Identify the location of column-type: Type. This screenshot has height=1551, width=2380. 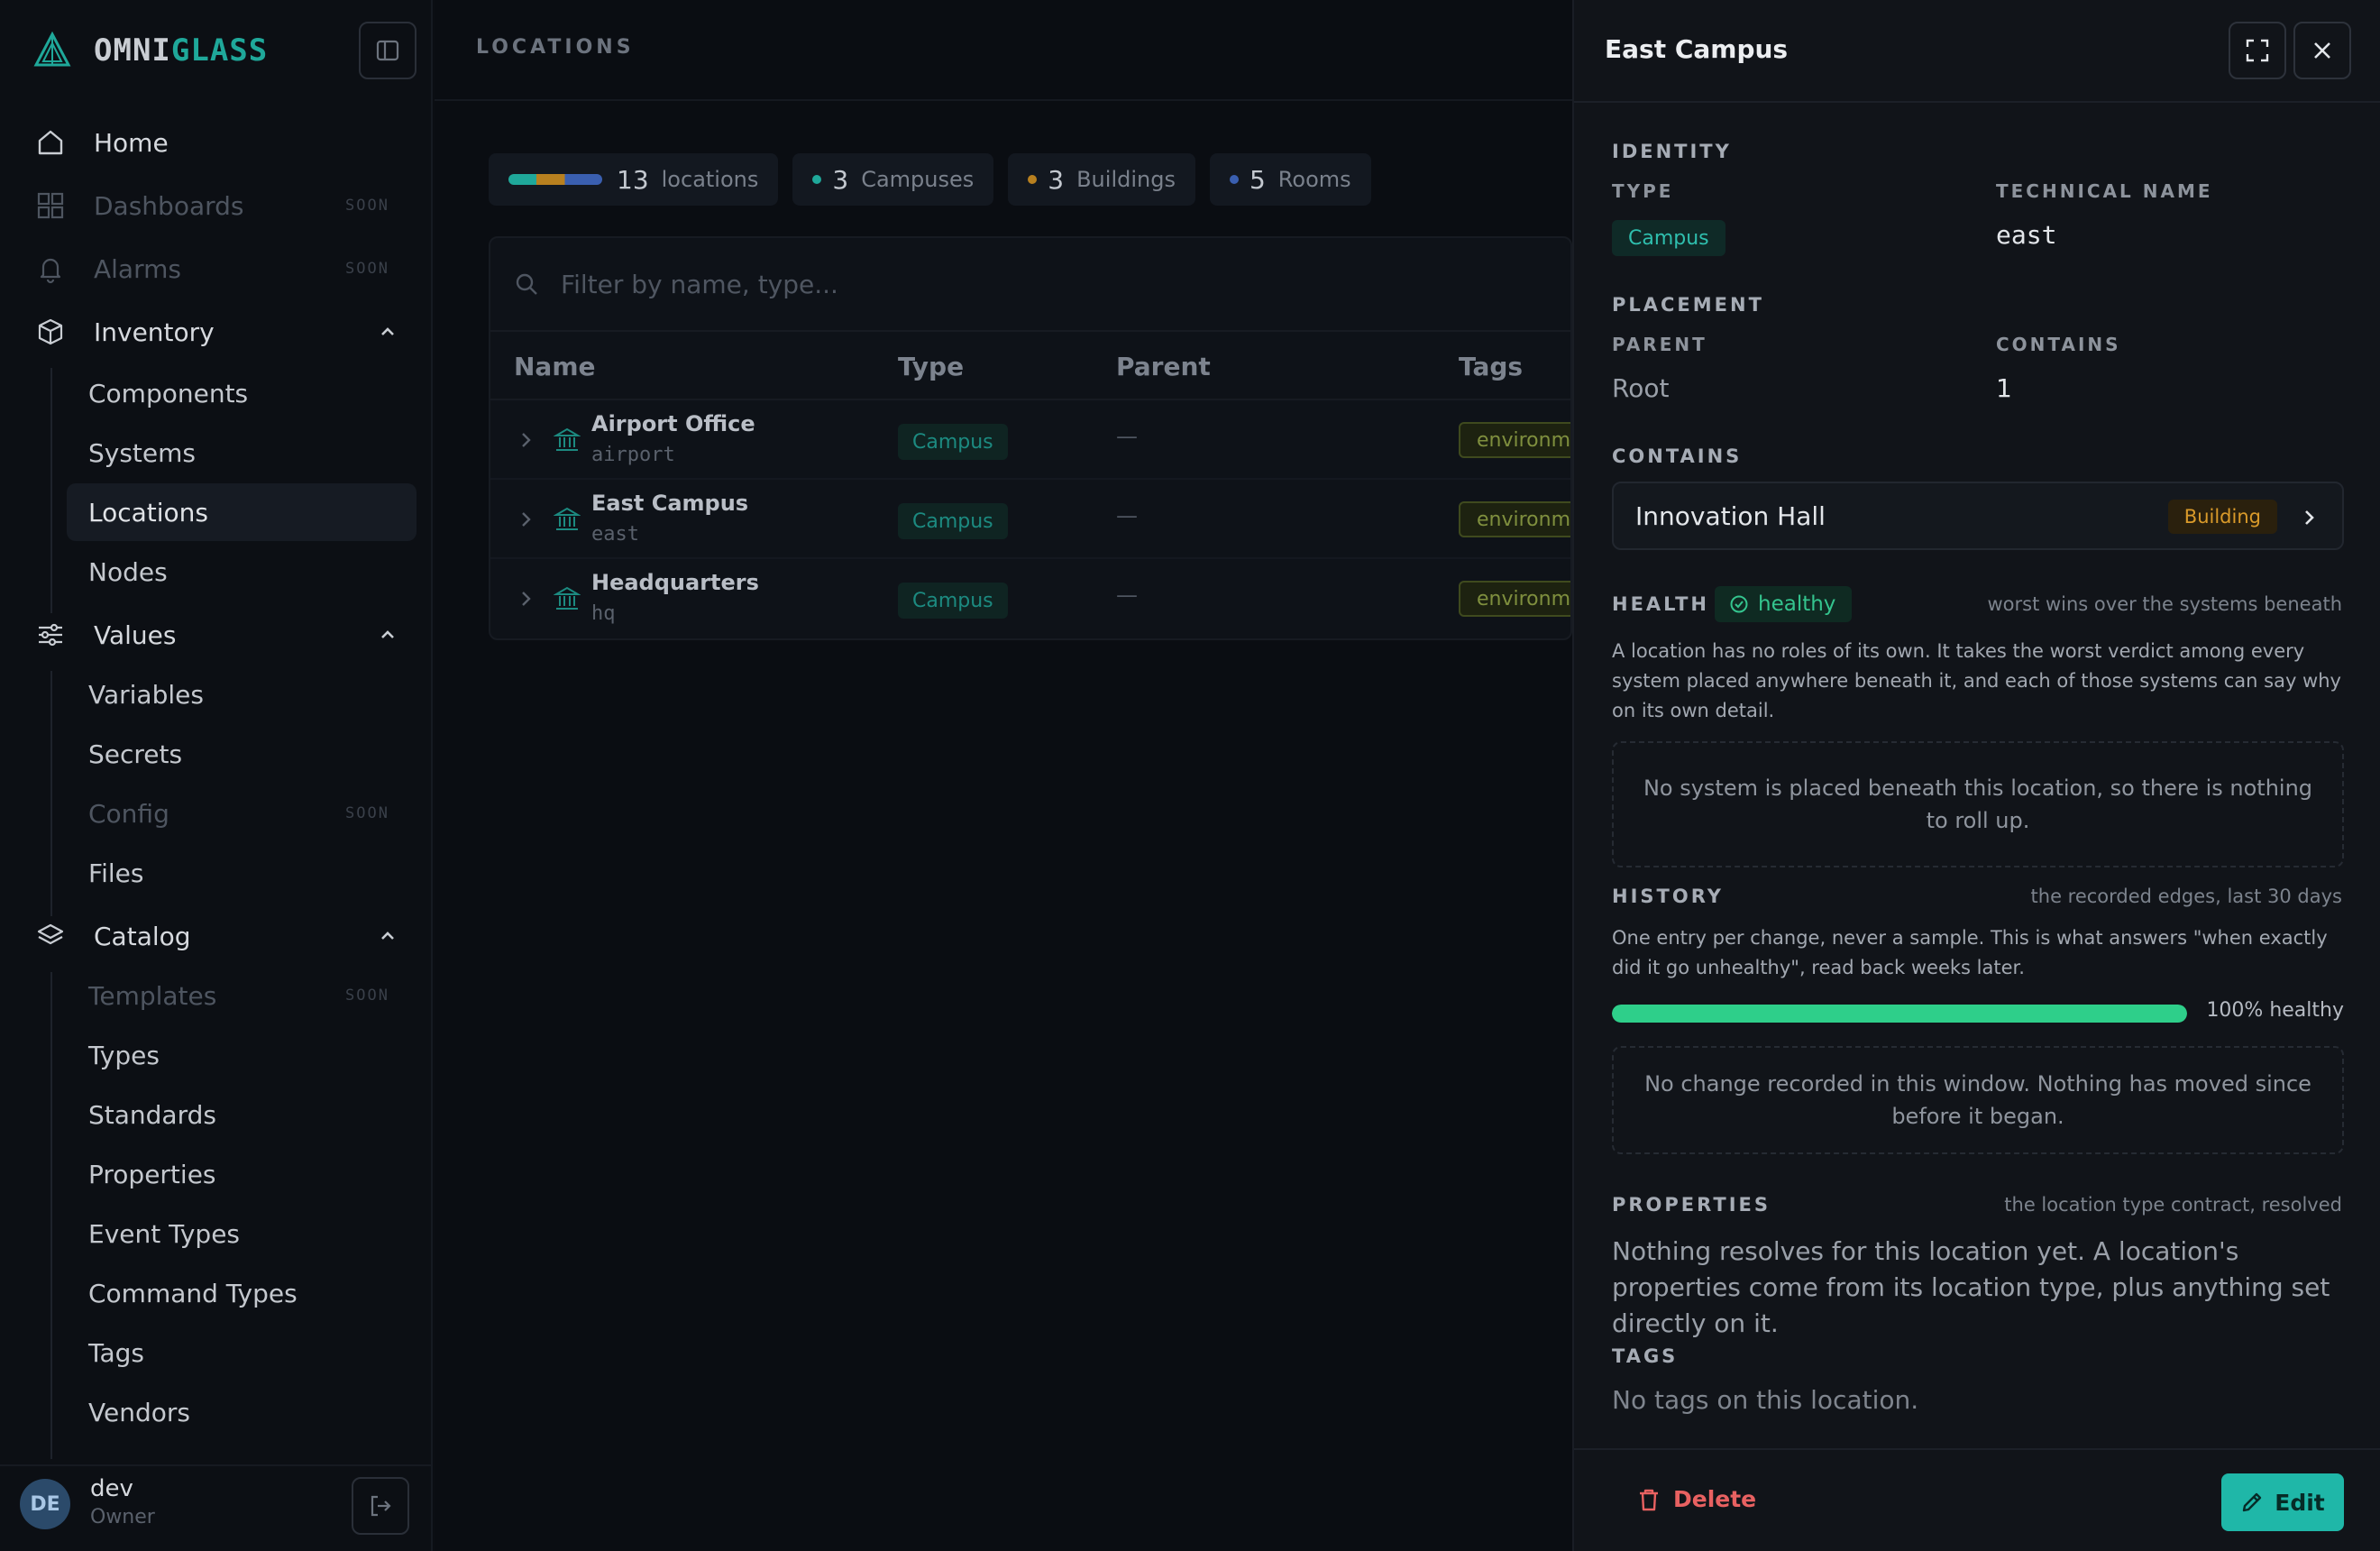
(931, 367).